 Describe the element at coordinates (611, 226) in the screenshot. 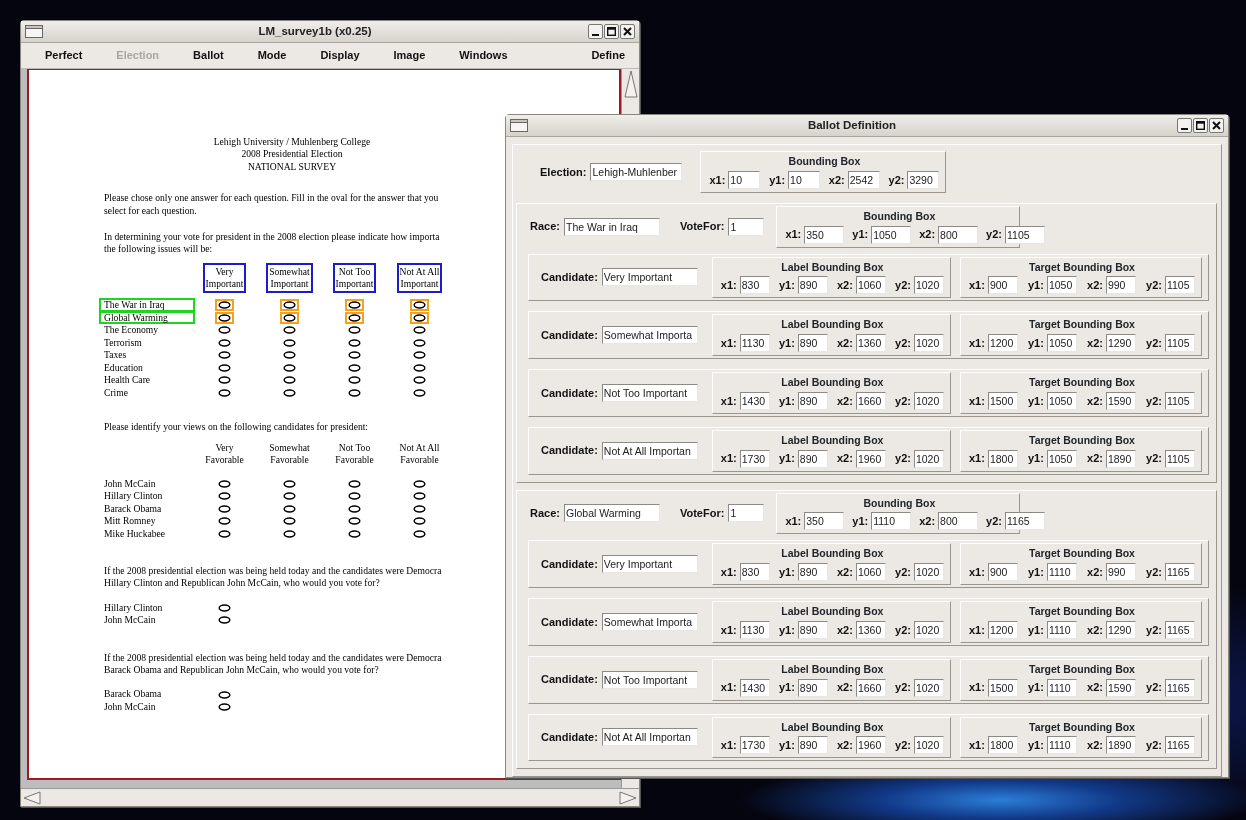

I see `race-field: The War in Iraq` at that location.